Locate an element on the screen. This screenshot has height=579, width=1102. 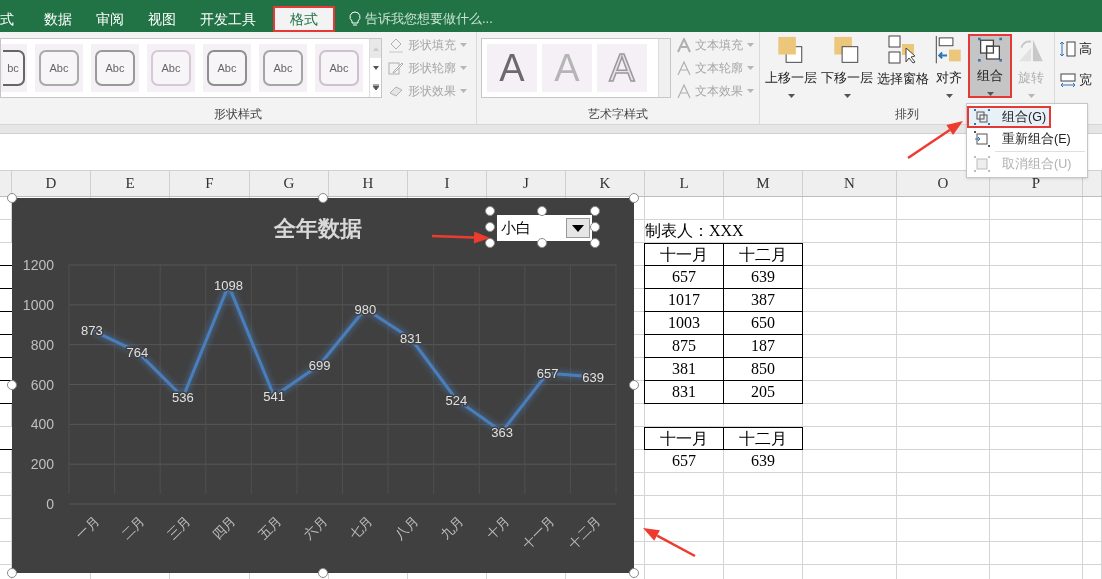
x-axis-label: 五月 is located at coordinates (270, 528).